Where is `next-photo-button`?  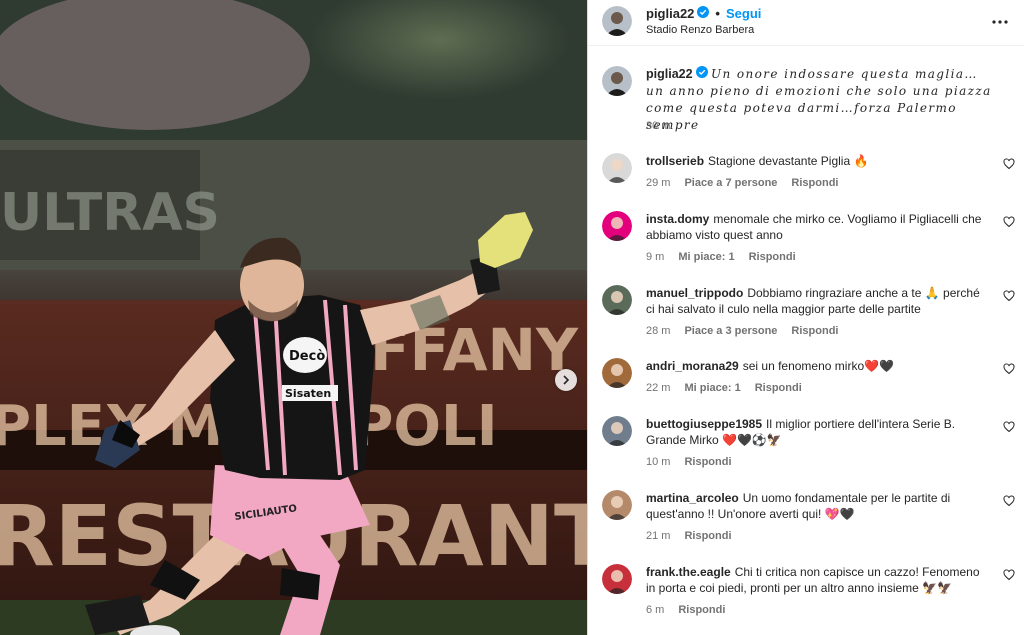 next-photo-button is located at coordinates (566, 380).